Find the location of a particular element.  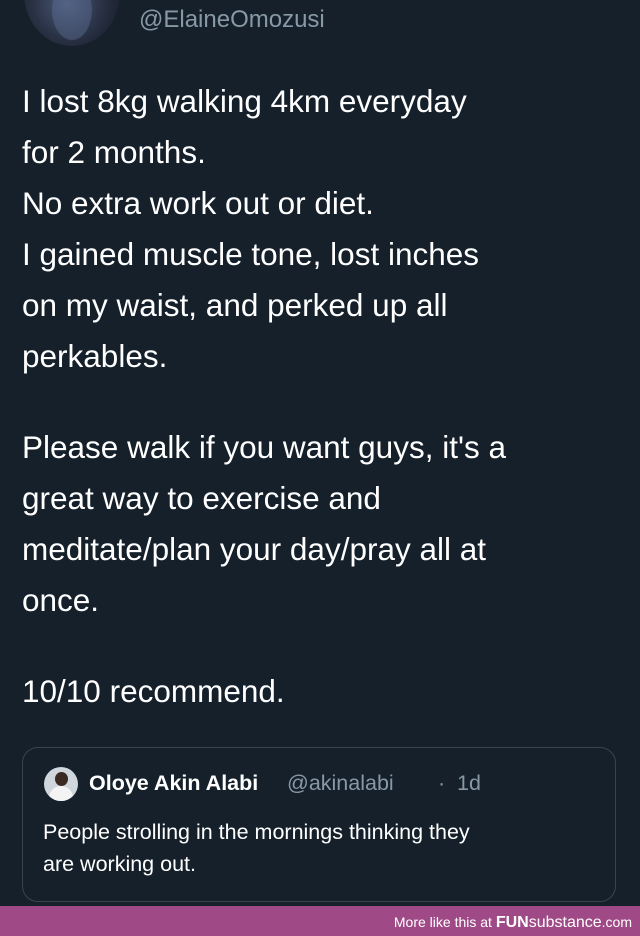

quoted-author-avatar is located at coordinates (61, 784).